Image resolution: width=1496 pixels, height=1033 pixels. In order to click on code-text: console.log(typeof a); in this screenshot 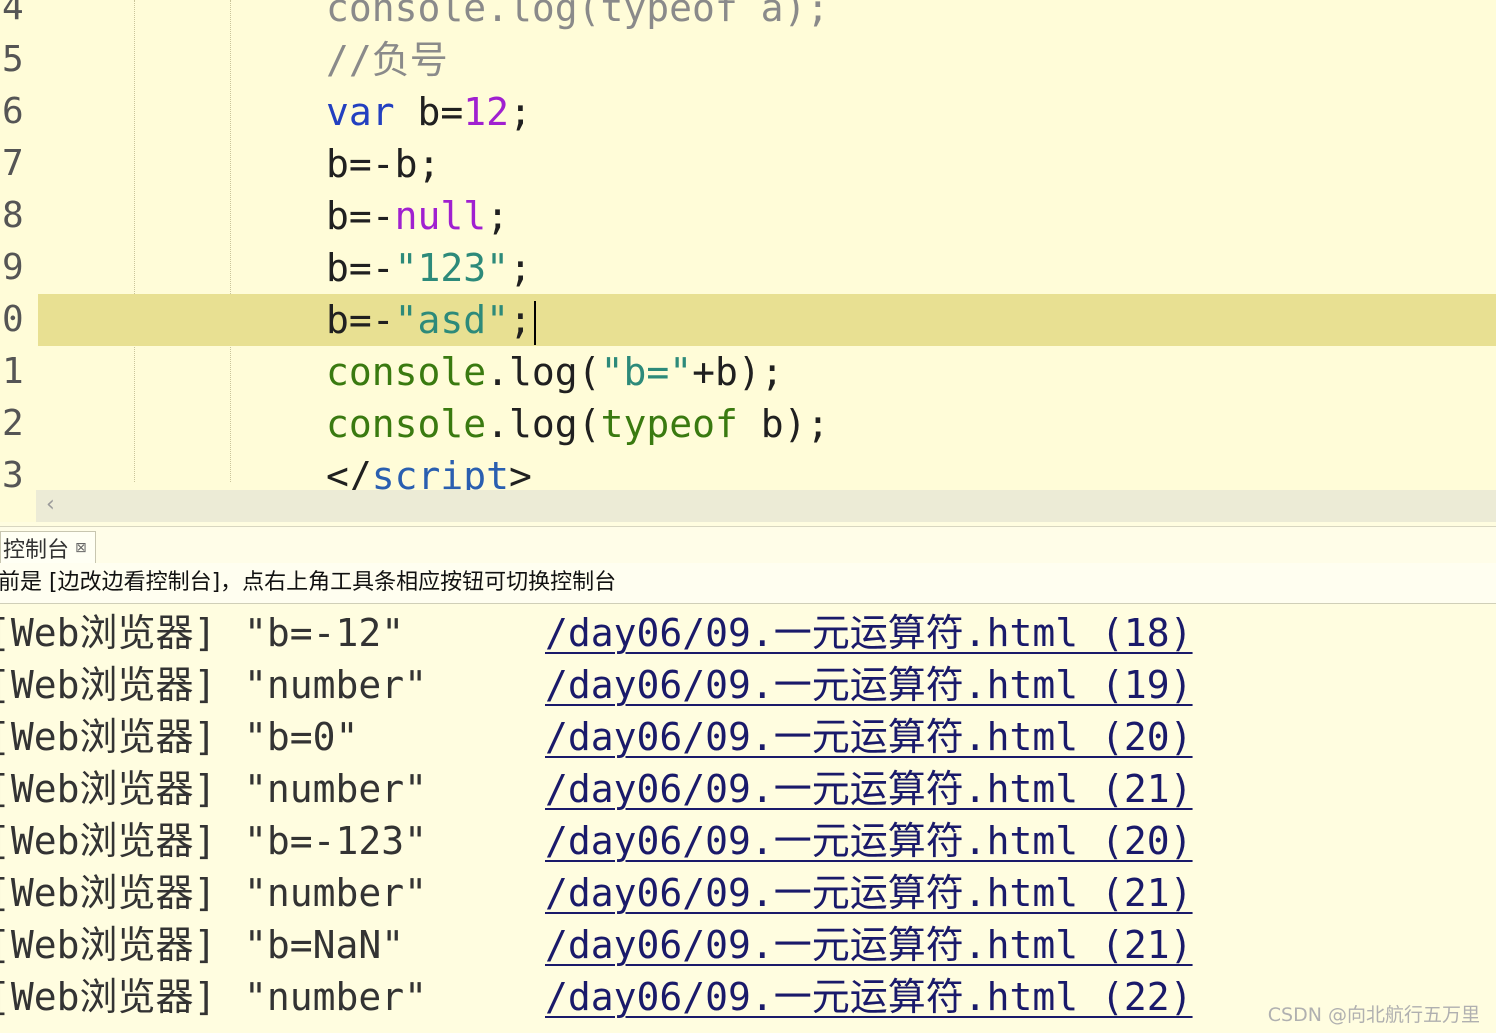, I will do `click(577, 17)`.